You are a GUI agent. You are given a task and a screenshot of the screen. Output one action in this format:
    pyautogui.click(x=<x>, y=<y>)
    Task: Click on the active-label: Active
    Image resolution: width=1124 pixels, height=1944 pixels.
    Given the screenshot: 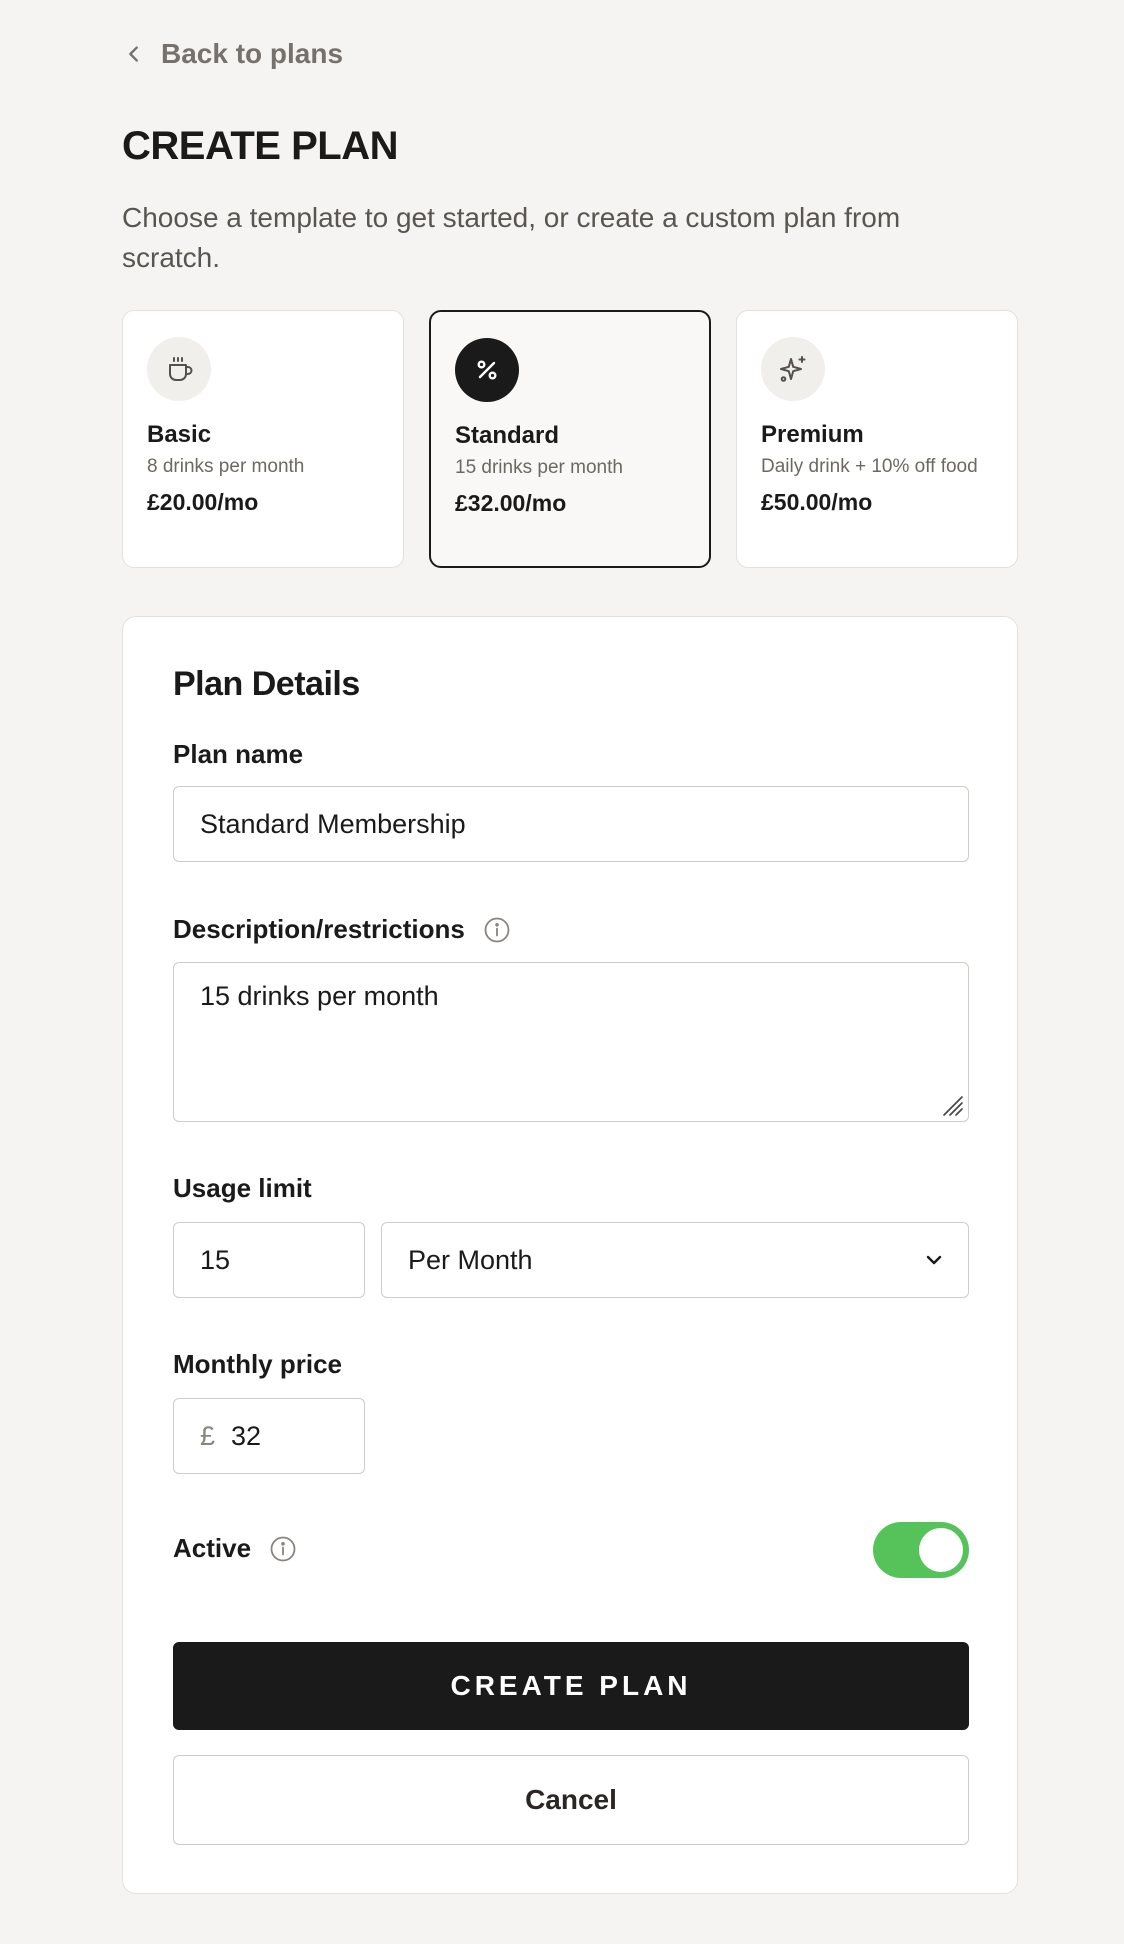 What is the action you would take?
    pyautogui.click(x=235, y=1548)
    